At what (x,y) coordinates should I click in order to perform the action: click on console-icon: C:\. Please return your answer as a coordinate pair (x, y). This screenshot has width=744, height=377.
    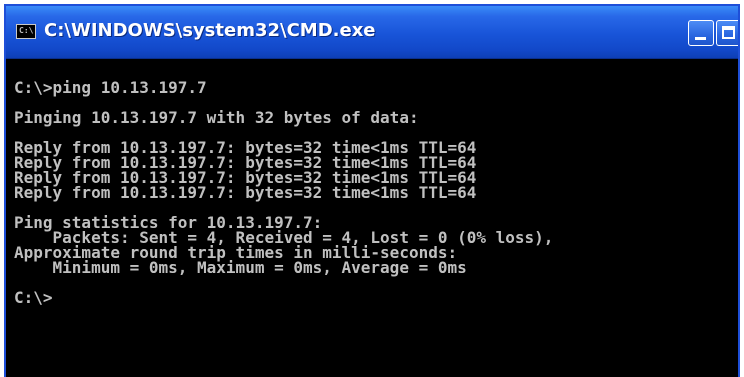
    Looking at the image, I should click on (26, 31).